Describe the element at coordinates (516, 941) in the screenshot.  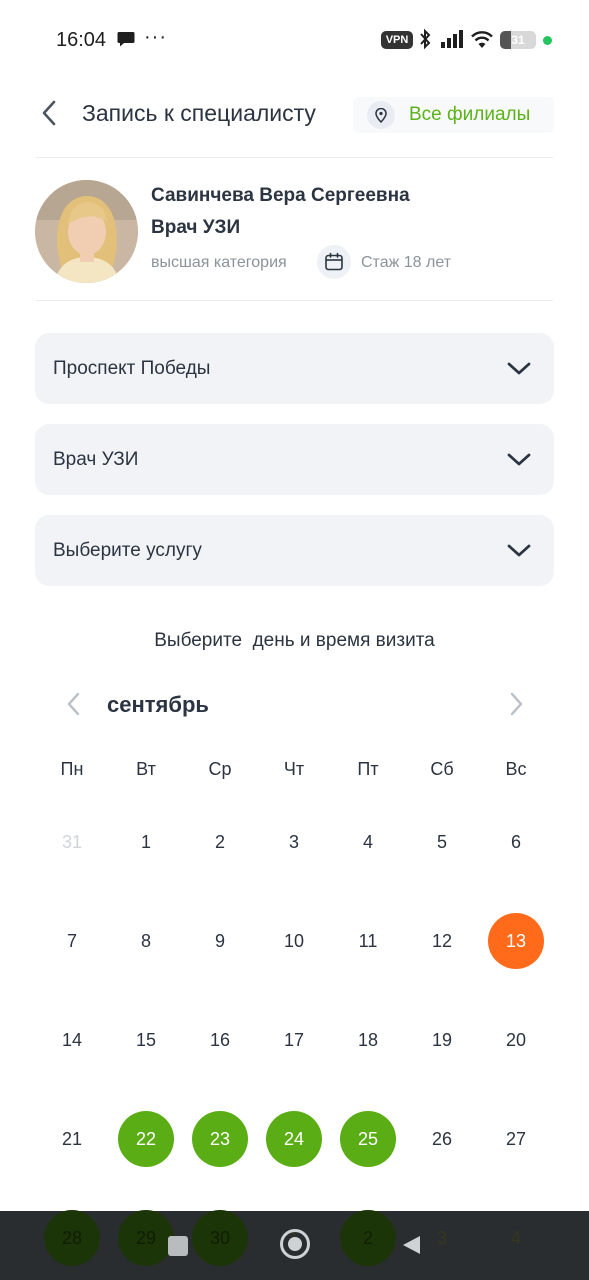
I see `calendar-day-today: 13` at that location.